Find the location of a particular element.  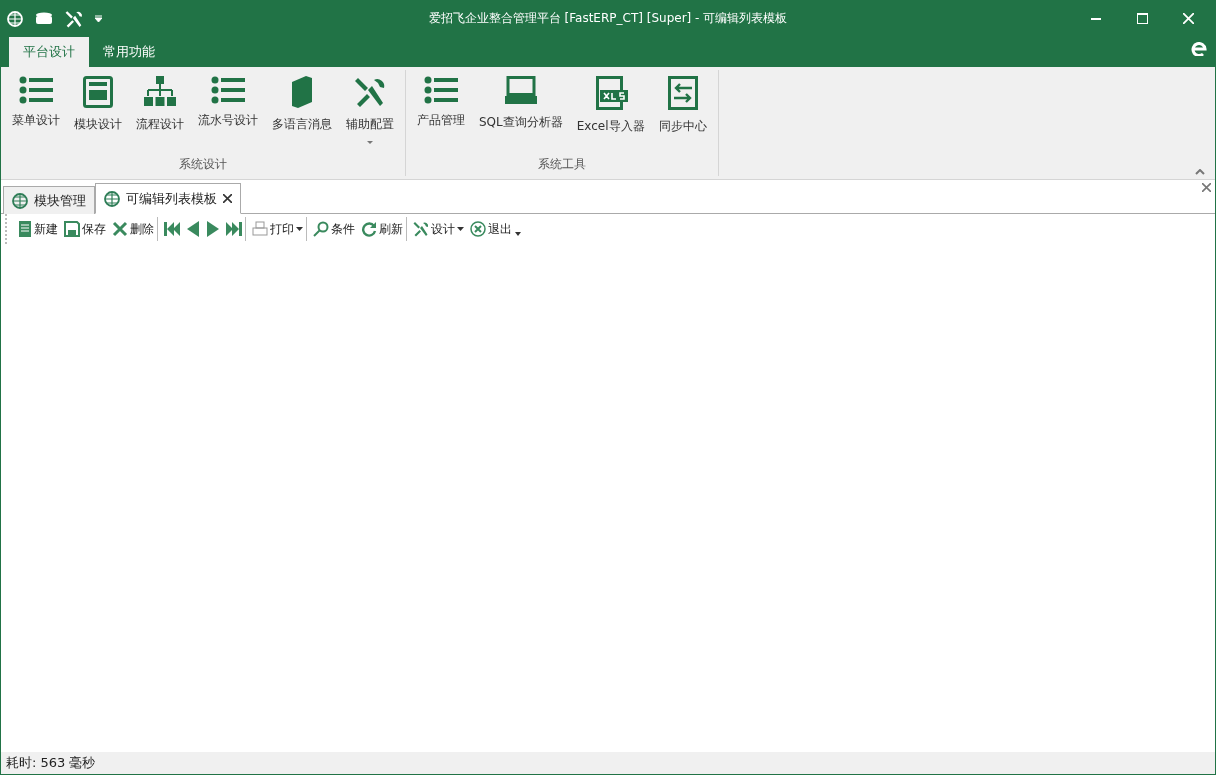

previous-icon is located at coordinates (193, 229).